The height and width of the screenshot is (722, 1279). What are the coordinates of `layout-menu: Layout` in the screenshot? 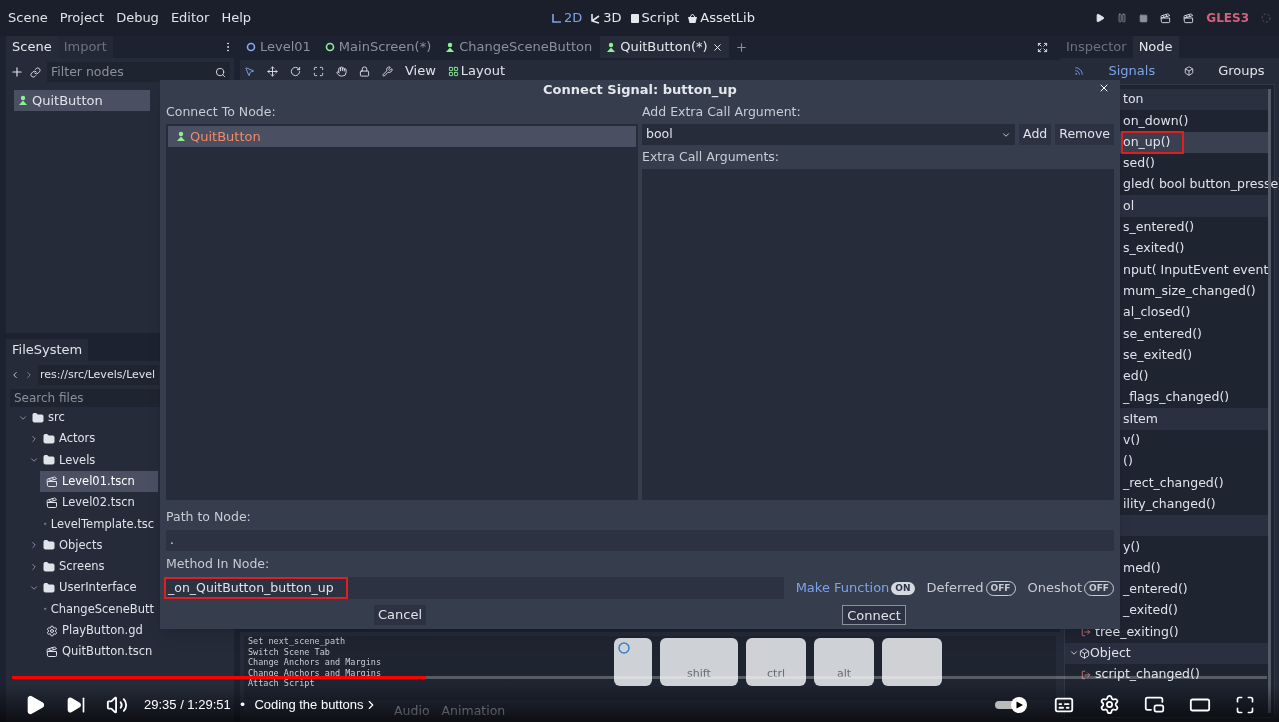 It's located at (476, 71).